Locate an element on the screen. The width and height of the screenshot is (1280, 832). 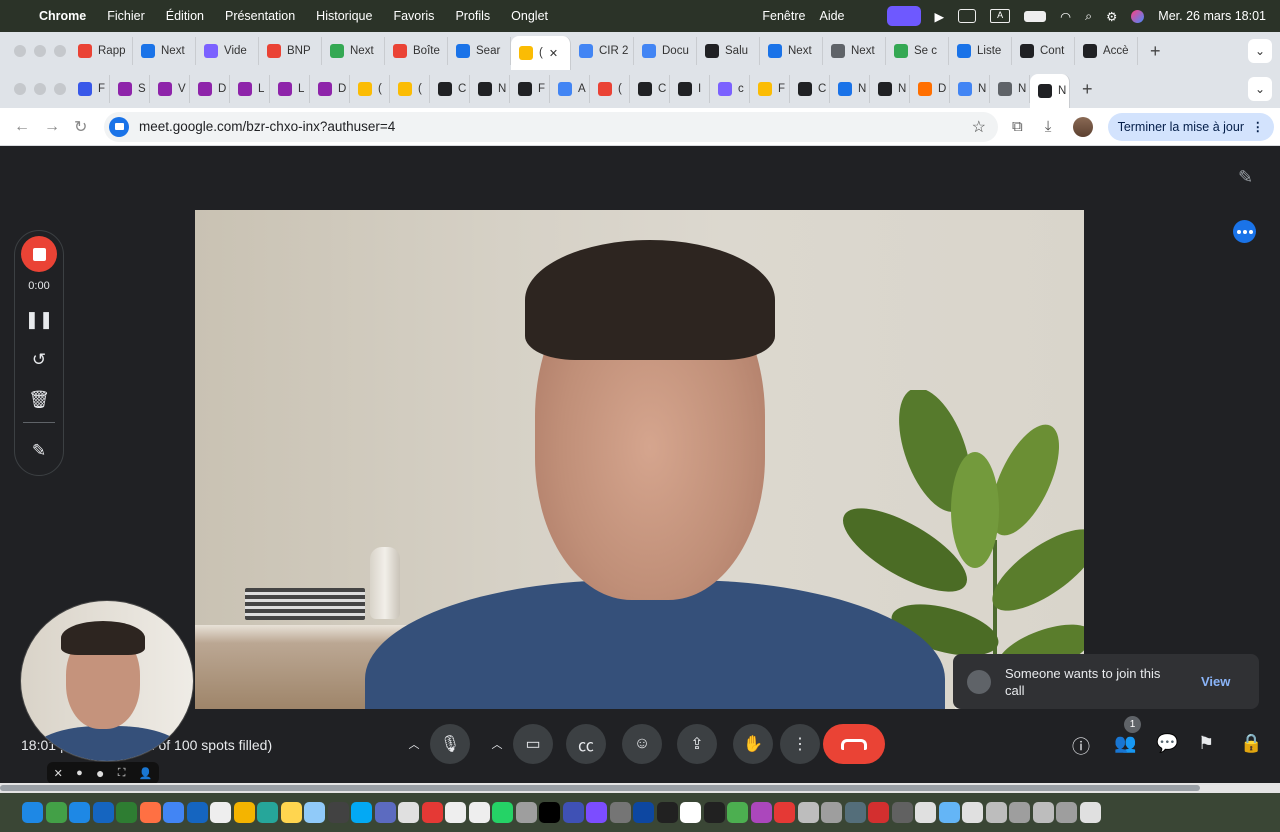
profile-avatar is located at coordinates (1083, 126).